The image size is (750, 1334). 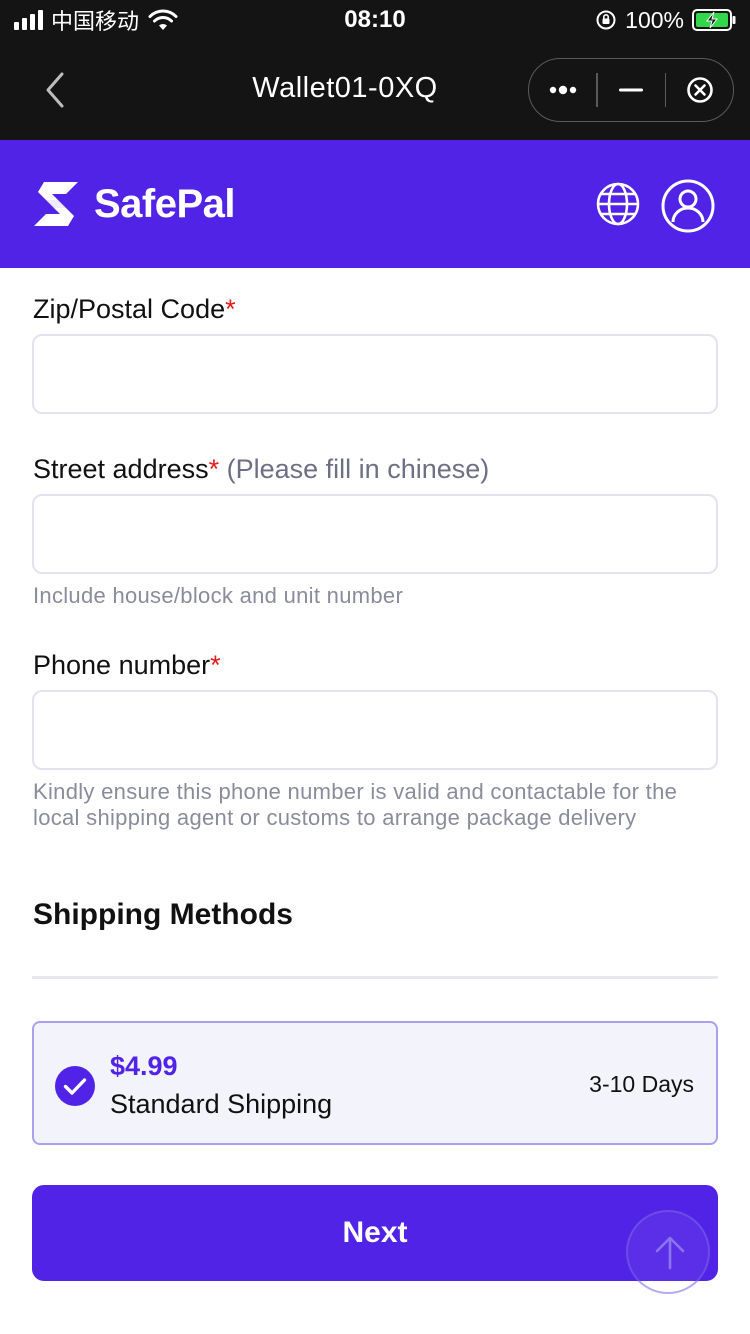 What do you see at coordinates (129, 309) in the screenshot?
I see `zip-label-text: Zip/Postal Code` at bounding box center [129, 309].